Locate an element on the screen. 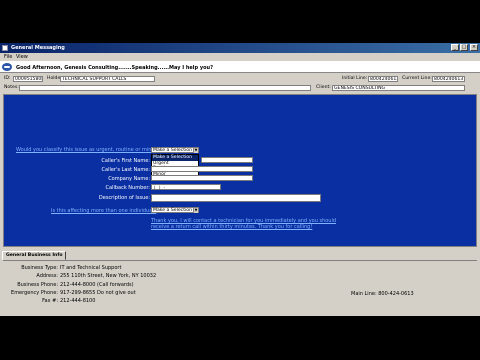  emergency-phone-value: 917-299-8655 Do not give out is located at coordinates (98, 293).